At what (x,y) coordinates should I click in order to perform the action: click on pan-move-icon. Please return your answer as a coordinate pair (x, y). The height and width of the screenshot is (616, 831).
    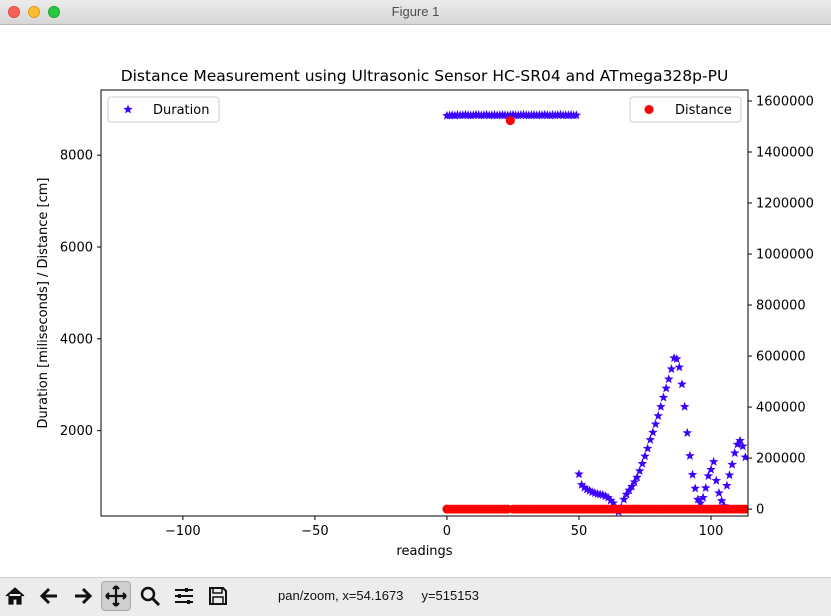
    Looking at the image, I should click on (116, 596).